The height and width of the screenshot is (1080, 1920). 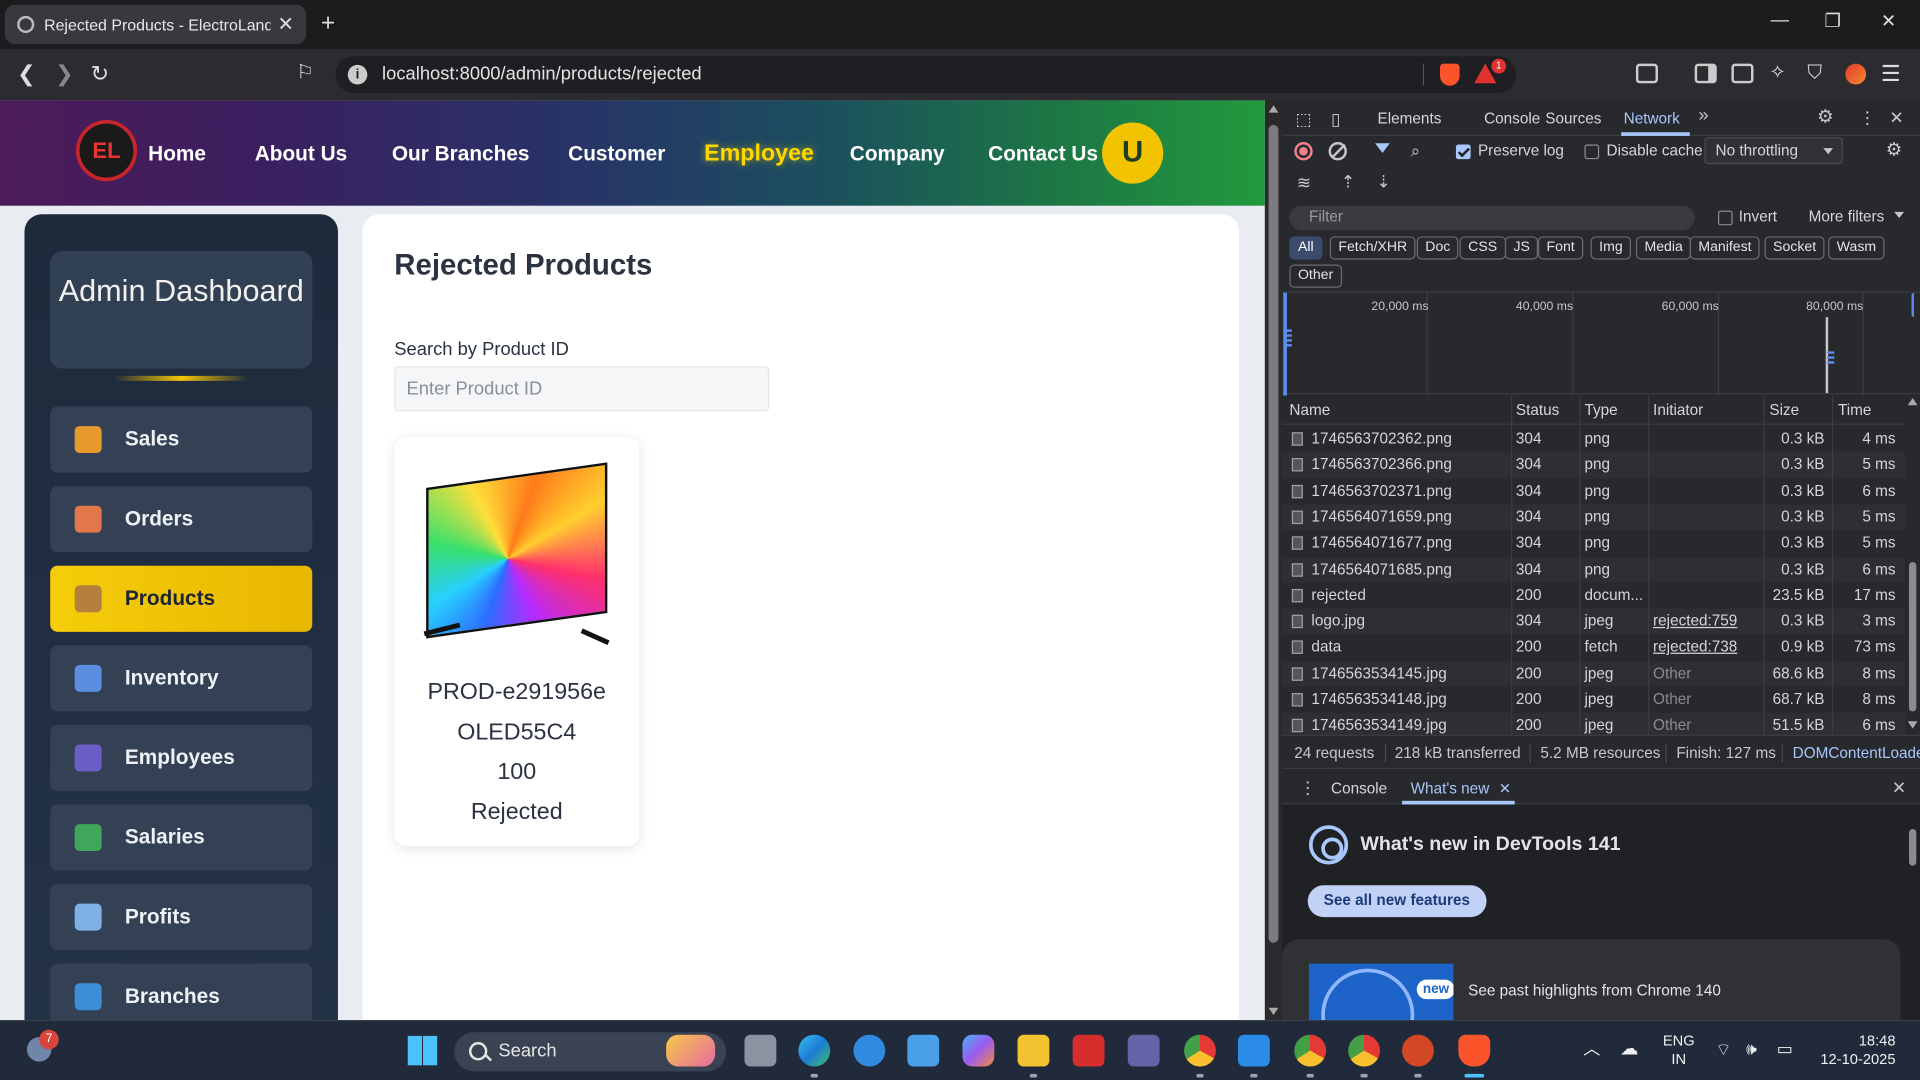 I want to click on mcafee-icon, so click(x=1088, y=1050).